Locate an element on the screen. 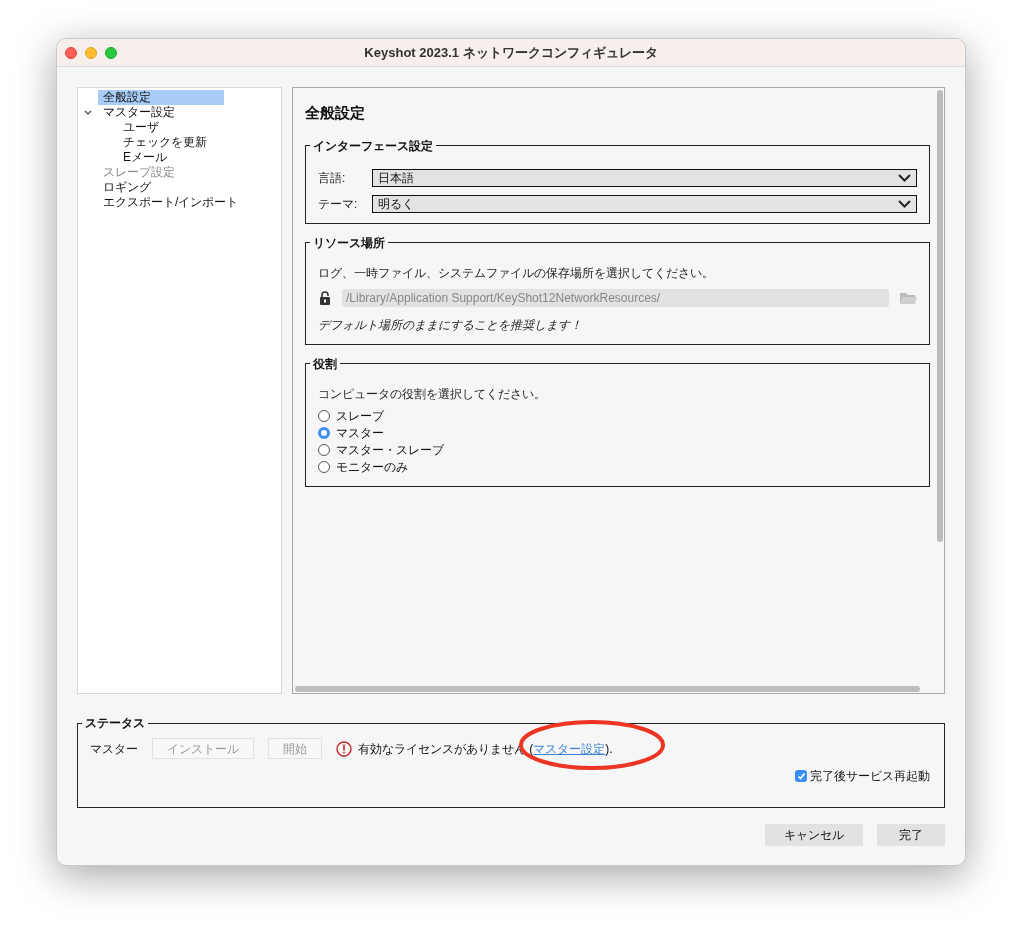 The height and width of the screenshot is (940, 1022). warning-icon is located at coordinates (344, 748).